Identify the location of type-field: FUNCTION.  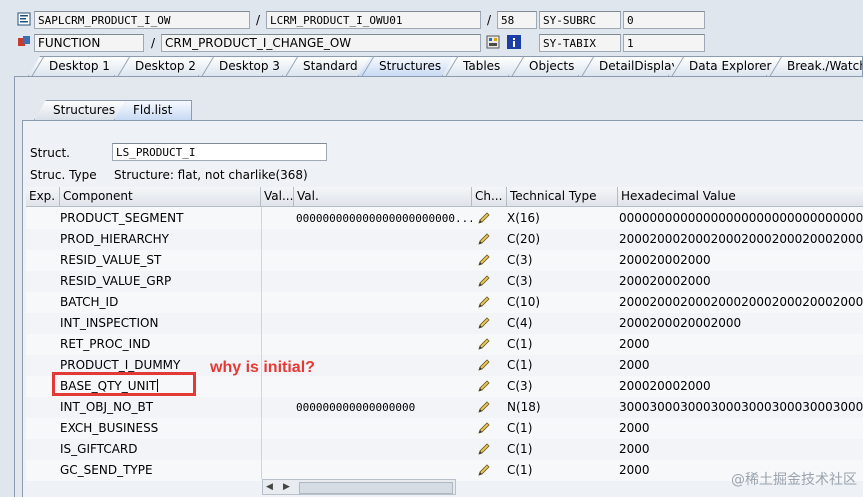
(89, 43).